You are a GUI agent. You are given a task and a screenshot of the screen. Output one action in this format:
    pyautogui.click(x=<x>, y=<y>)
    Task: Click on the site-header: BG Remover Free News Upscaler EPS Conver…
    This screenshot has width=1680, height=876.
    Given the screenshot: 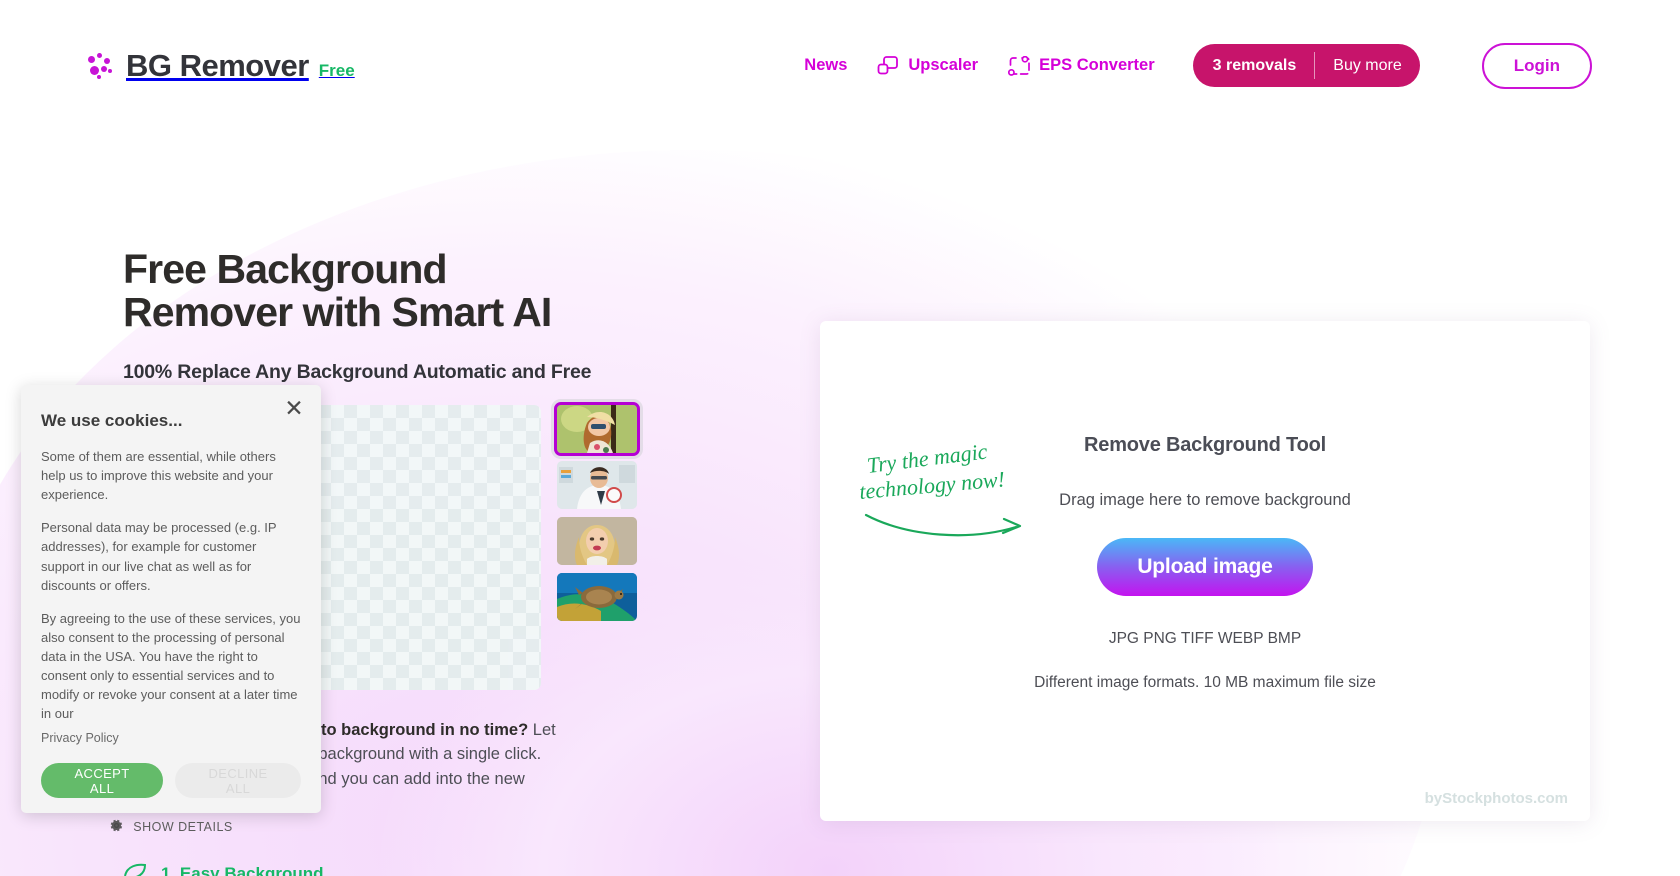 What is the action you would take?
    pyautogui.click(x=840, y=65)
    